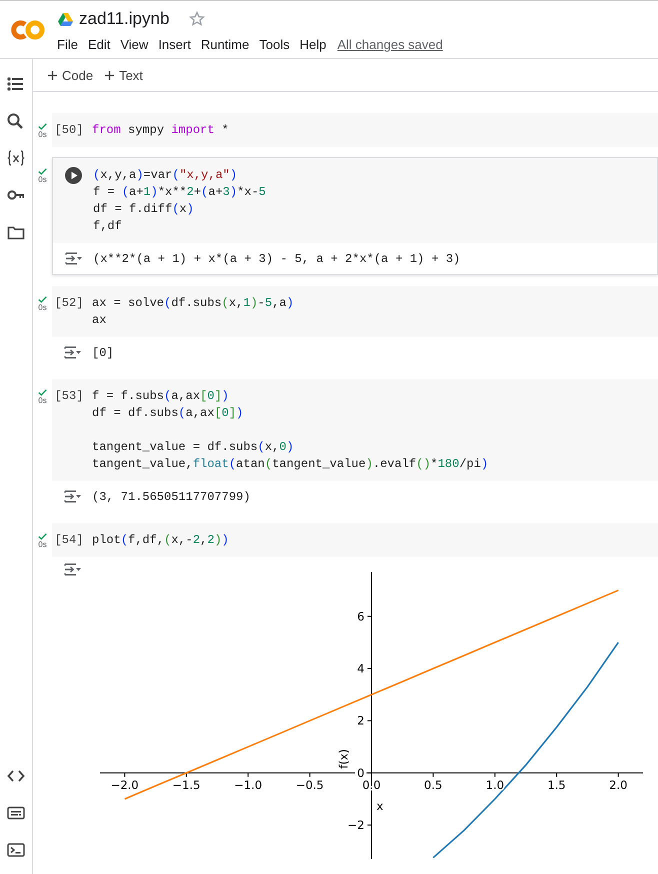  I want to click on axis-label: f(x), so click(343, 758).